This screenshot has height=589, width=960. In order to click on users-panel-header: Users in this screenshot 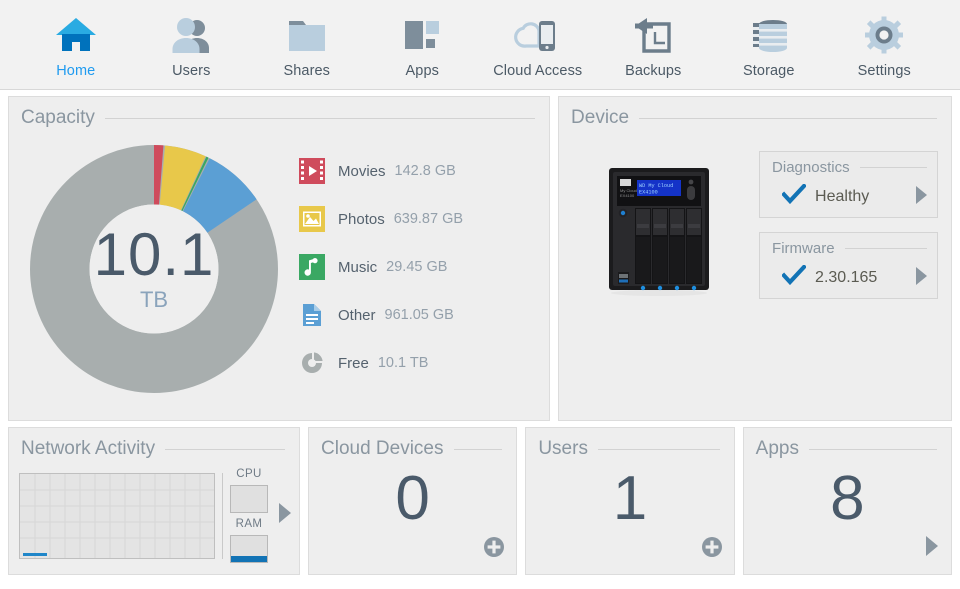, I will do `click(629, 444)`.